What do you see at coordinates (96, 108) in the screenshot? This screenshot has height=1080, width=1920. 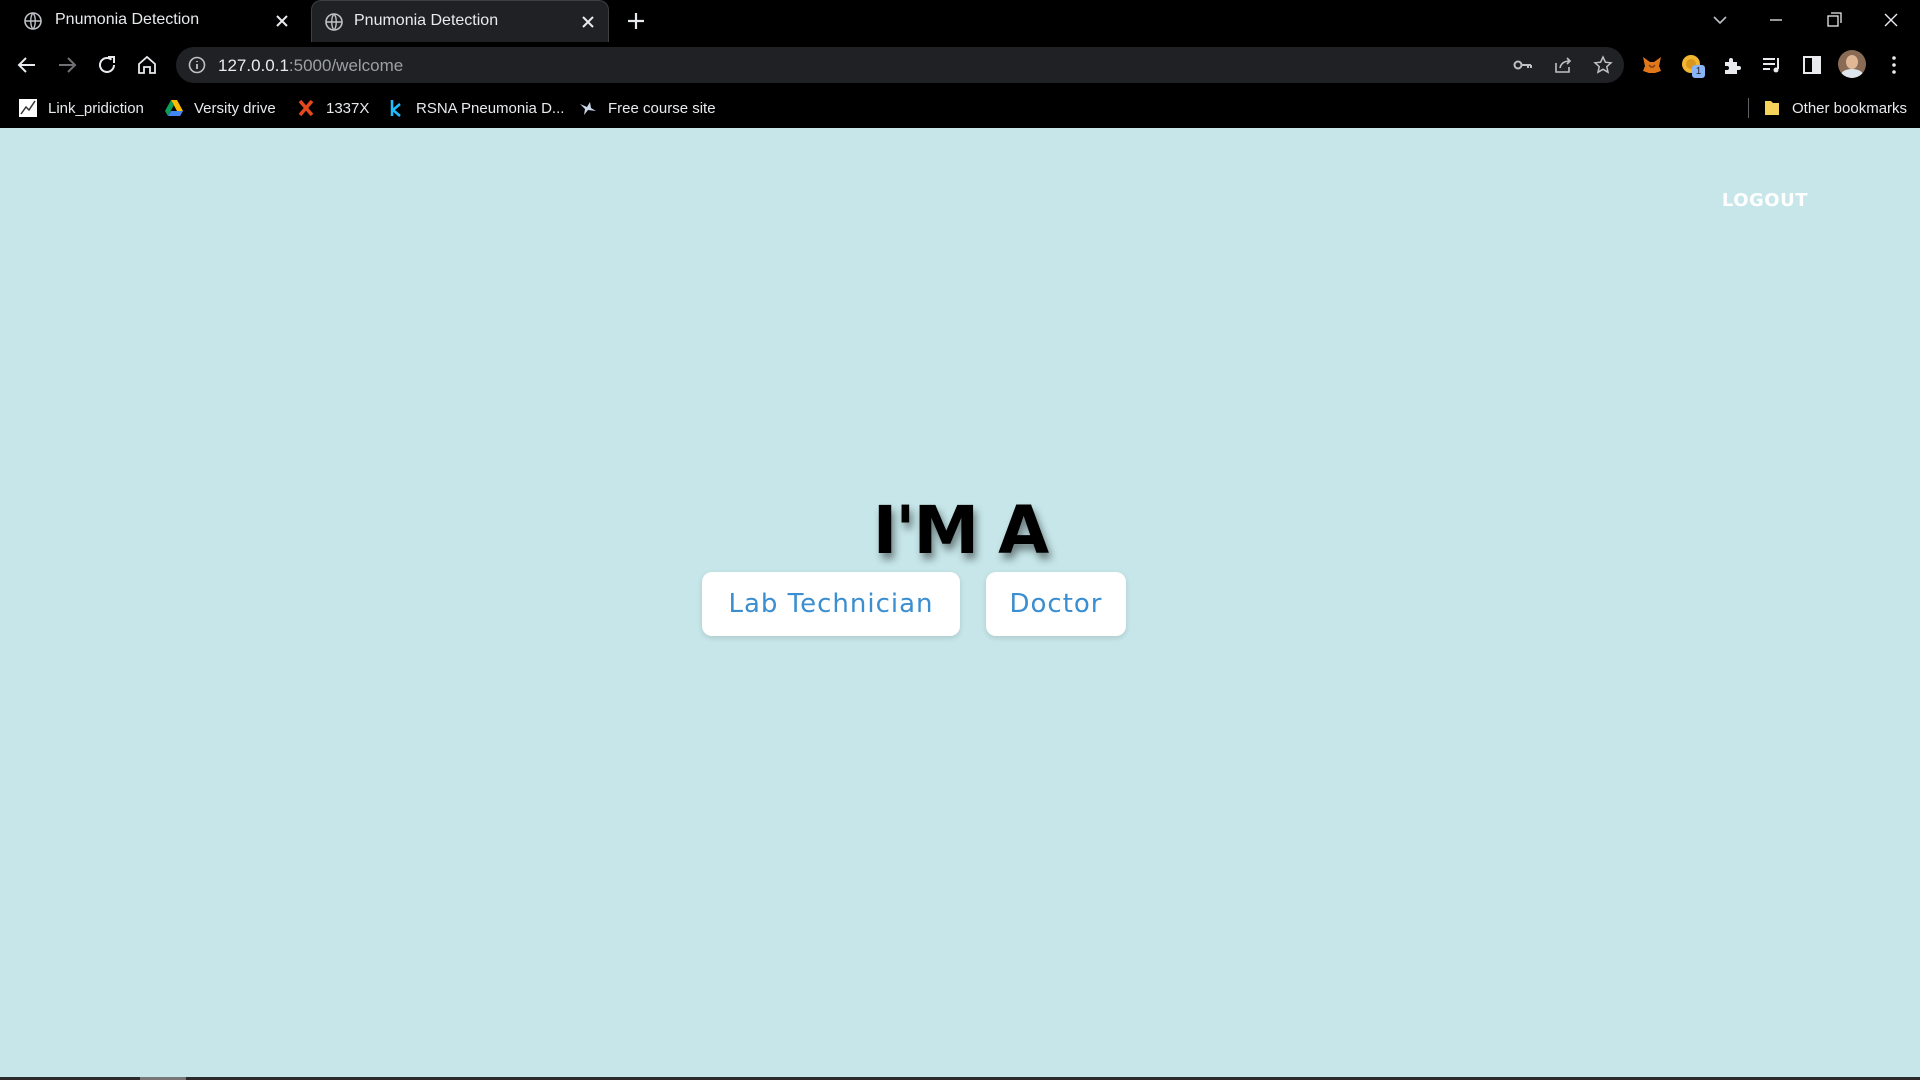 I see `bookmark-label: Link_pridiction` at bounding box center [96, 108].